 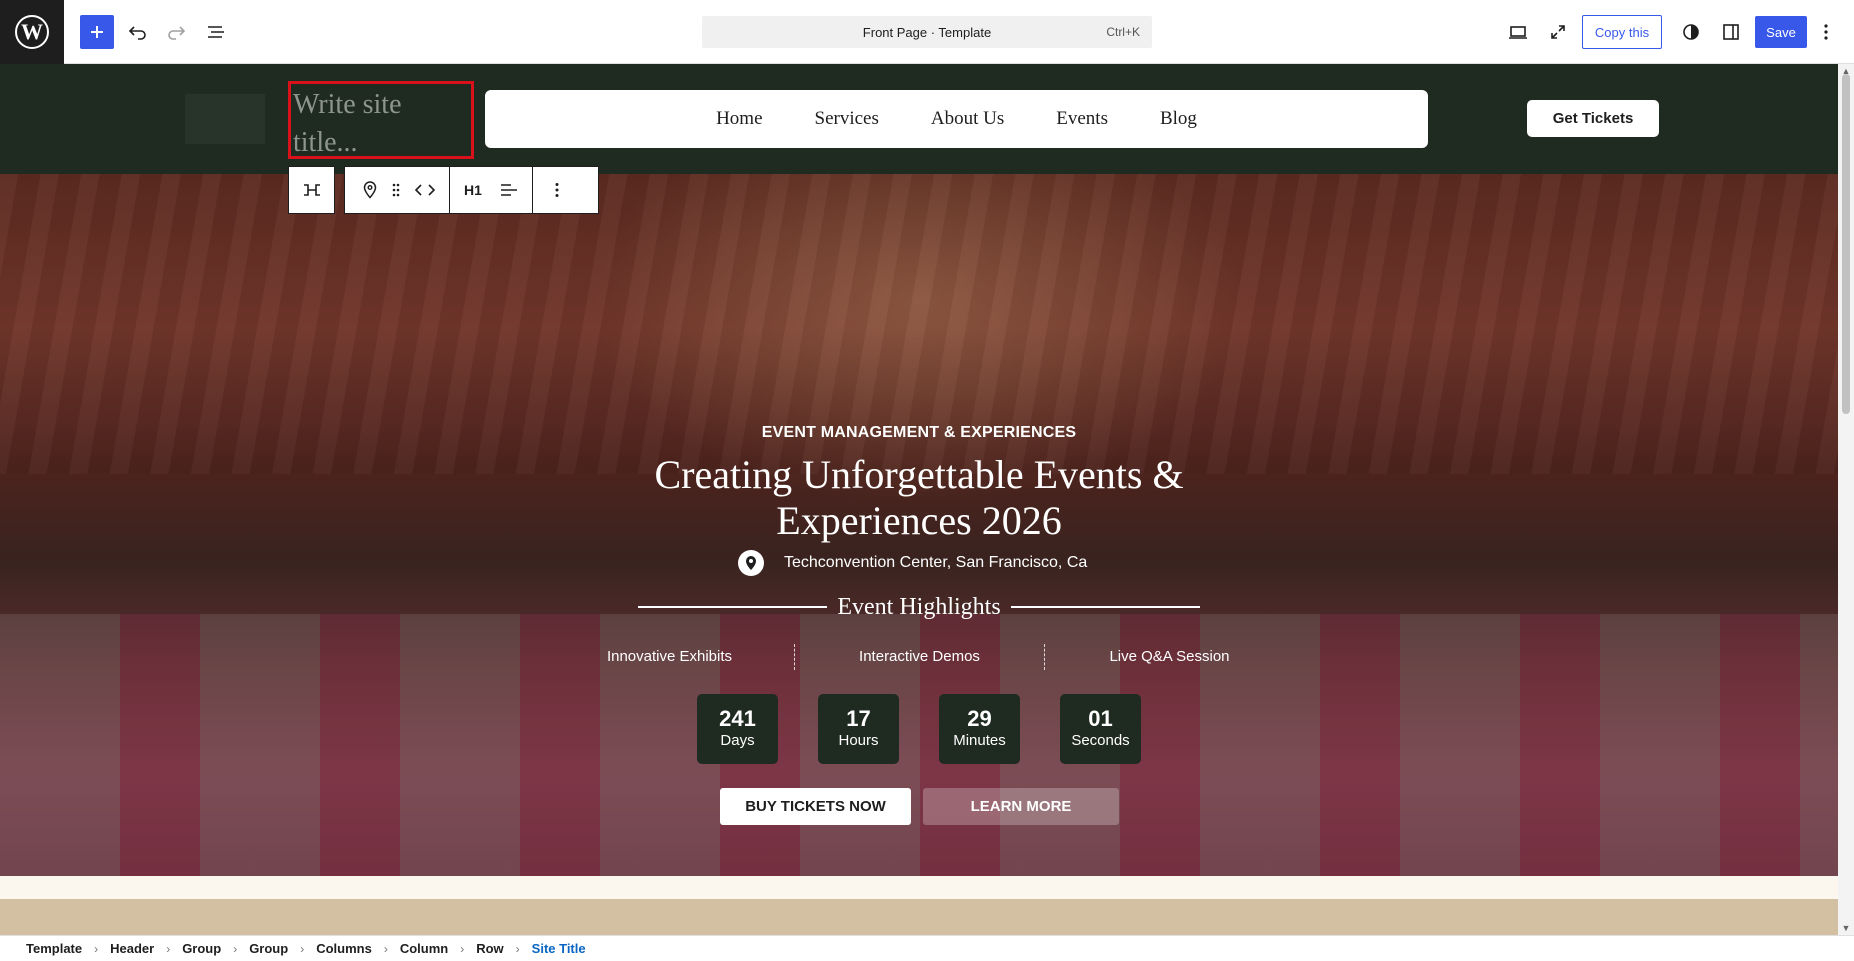 I want to click on contrast-icon, so click(x=1691, y=32).